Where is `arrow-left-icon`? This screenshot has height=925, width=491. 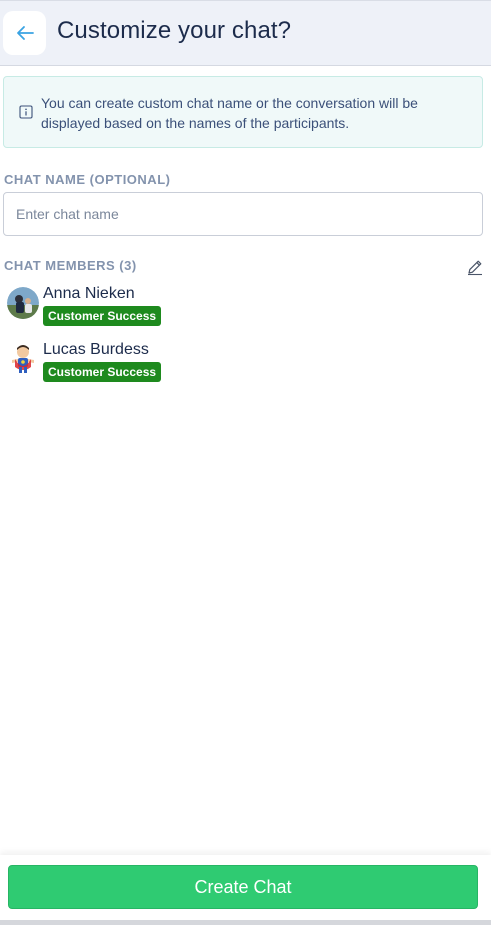
arrow-left-icon is located at coordinates (25, 33).